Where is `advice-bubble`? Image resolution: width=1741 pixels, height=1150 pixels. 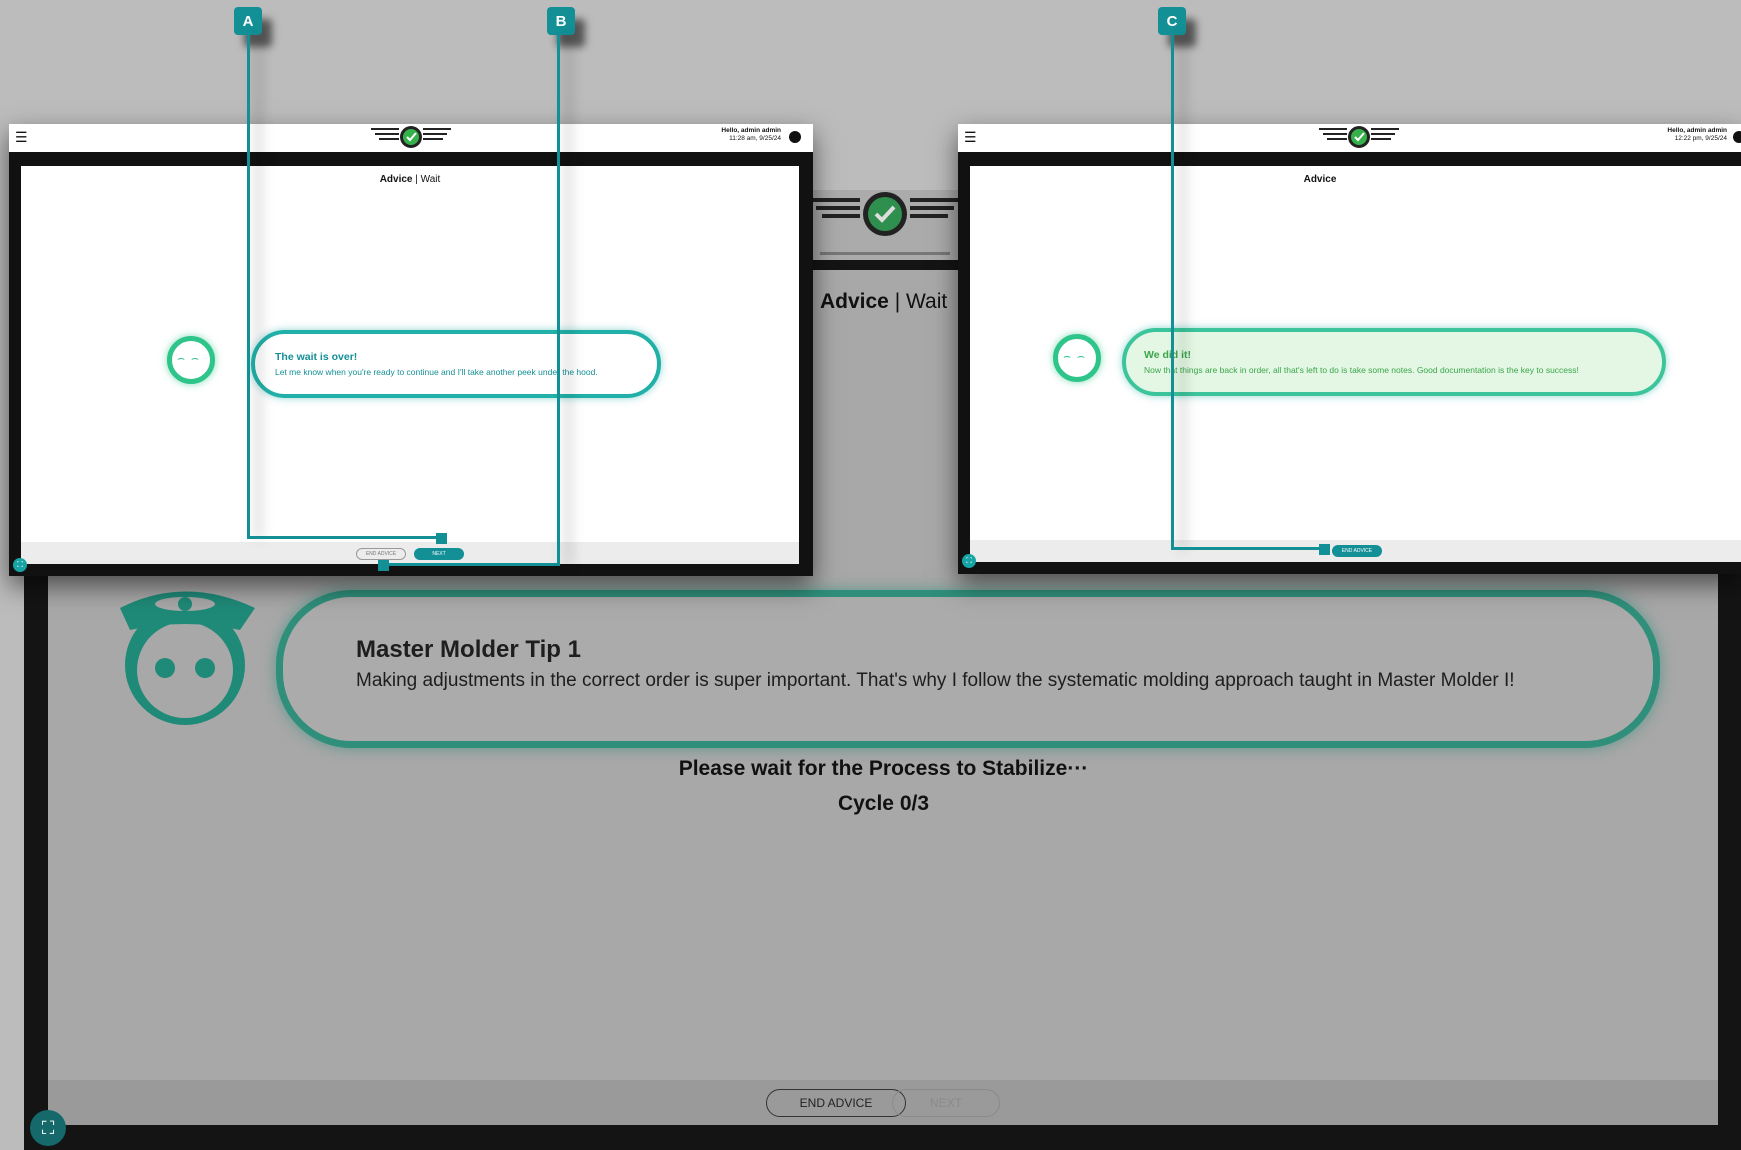 advice-bubble is located at coordinates (456, 364).